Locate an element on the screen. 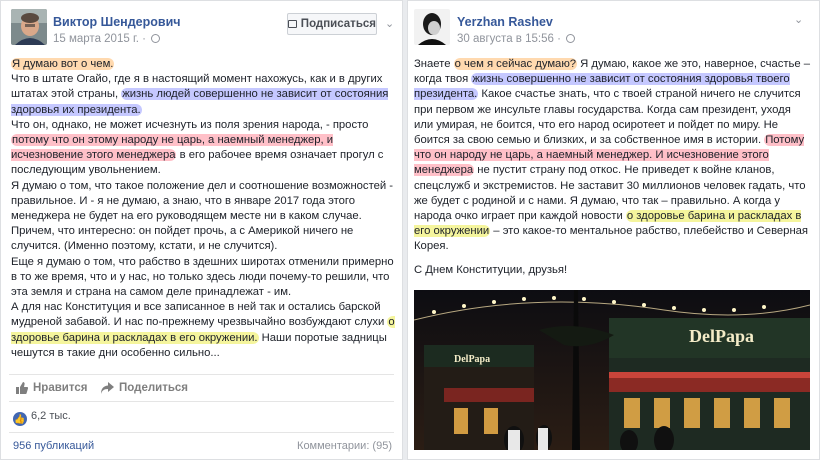  author-name: Yerzhan Rashev is located at coordinates (505, 22).